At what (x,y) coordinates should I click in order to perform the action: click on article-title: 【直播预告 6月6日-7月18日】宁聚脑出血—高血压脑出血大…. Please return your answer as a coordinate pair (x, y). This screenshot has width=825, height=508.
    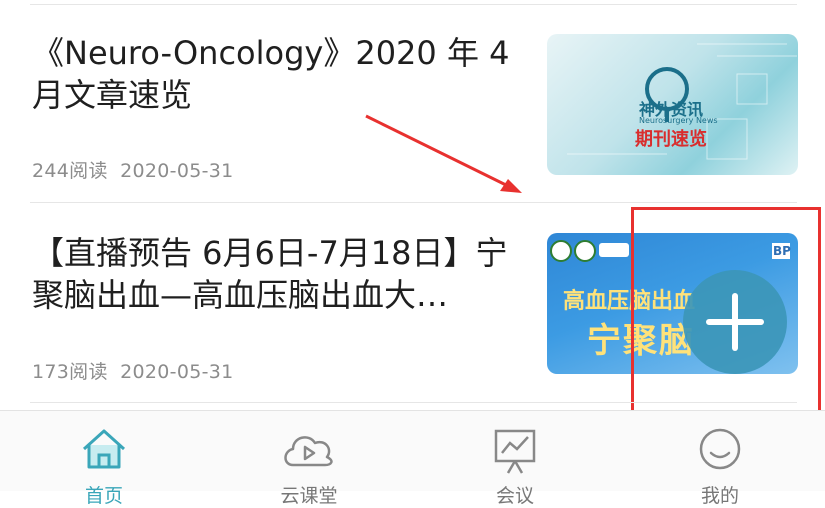
    Looking at the image, I should click on (277, 274).